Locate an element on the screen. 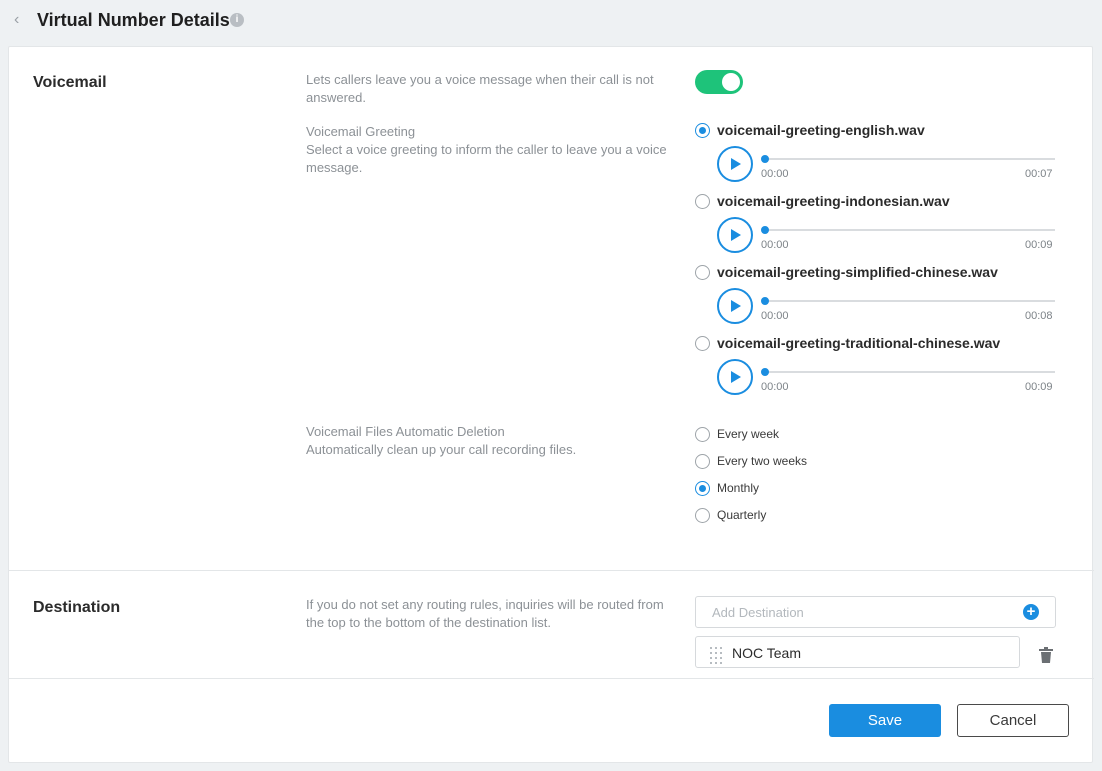 Image resolution: width=1102 pixels, height=771 pixels. destination-item: NOC Team is located at coordinates (857, 652).